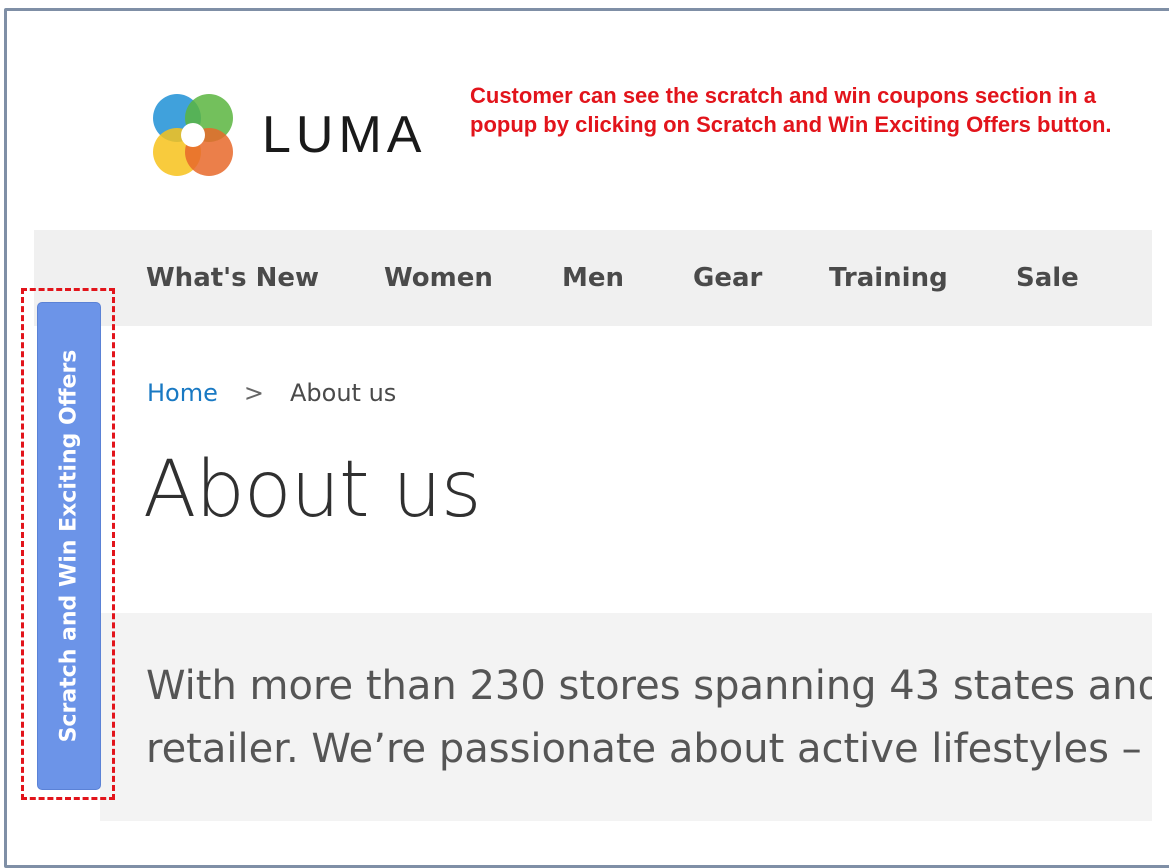 The height and width of the screenshot is (868, 1169). I want to click on page-title: About us, so click(312, 490).